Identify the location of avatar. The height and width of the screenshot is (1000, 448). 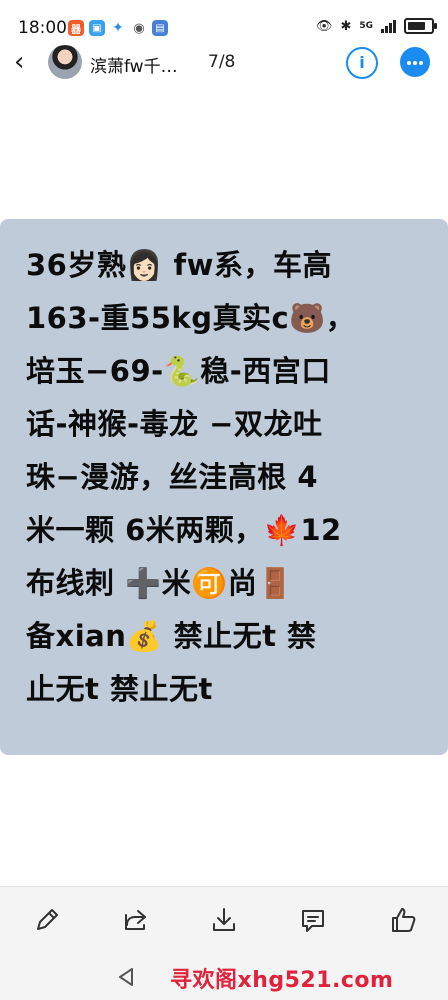
(65, 62).